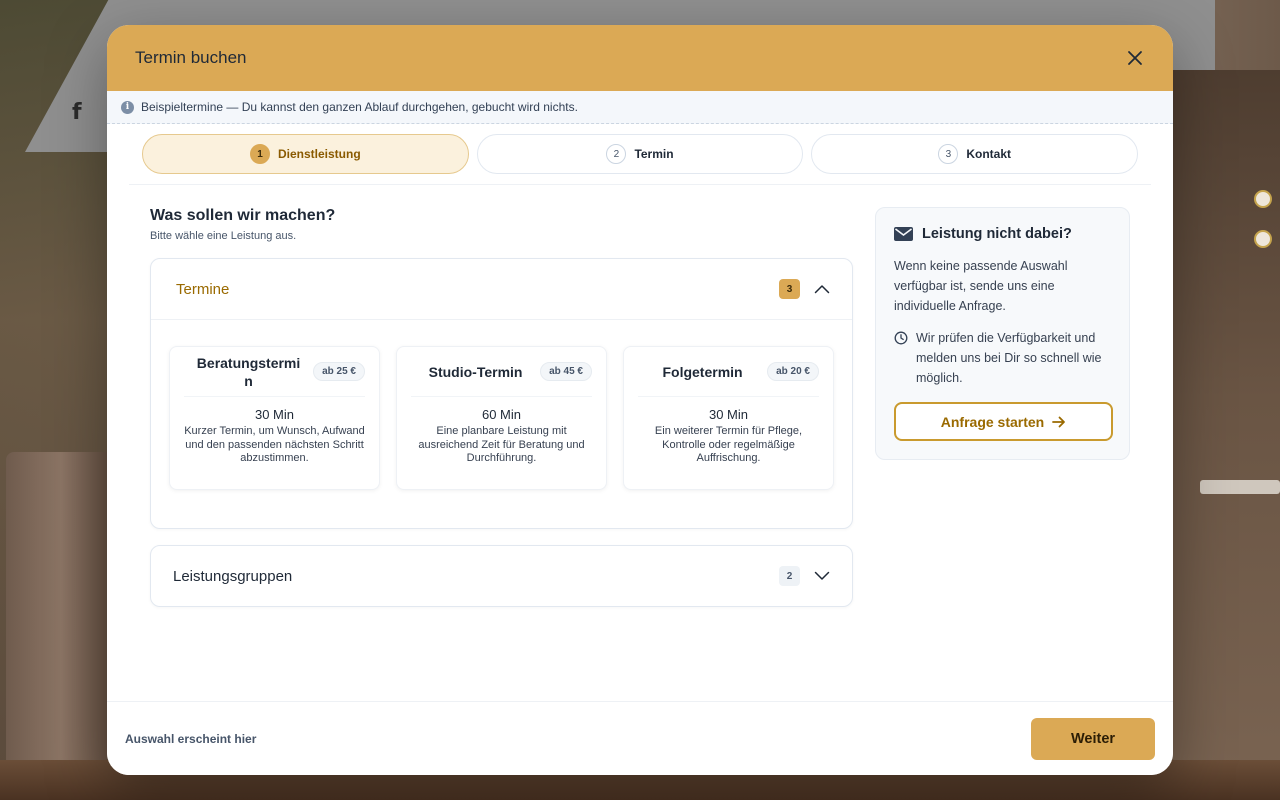  What do you see at coordinates (901, 338) in the screenshot?
I see `clock-icon` at bounding box center [901, 338].